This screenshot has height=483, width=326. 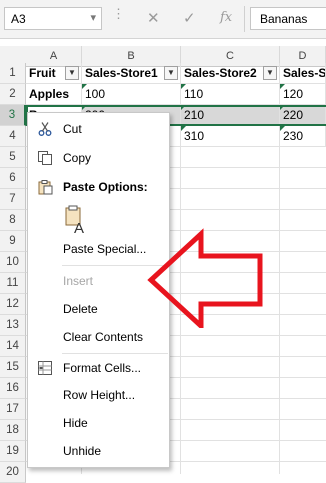 What do you see at coordinates (153, 18) in the screenshot?
I see `cancel-icon: ✕` at bounding box center [153, 18].